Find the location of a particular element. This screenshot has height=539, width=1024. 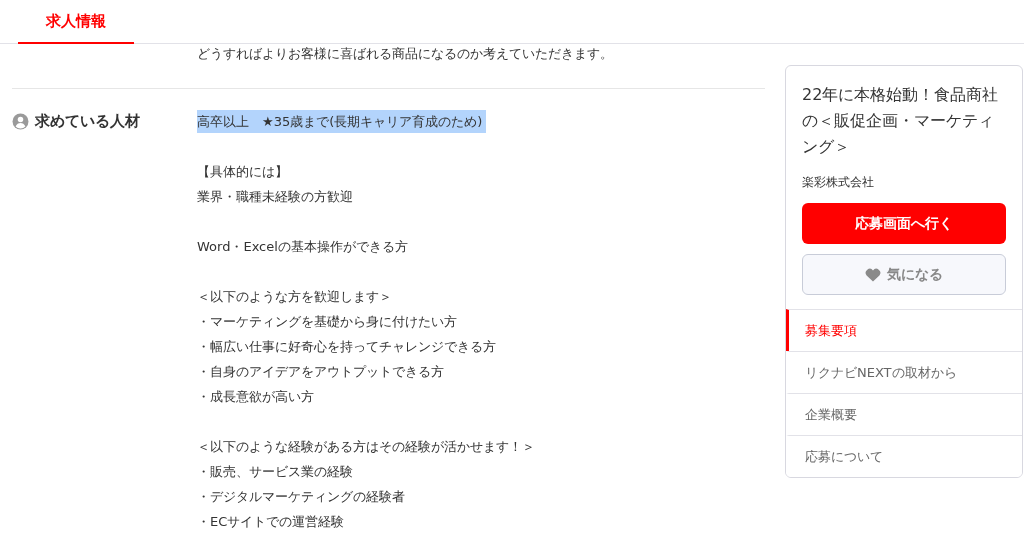

requirement-text: ・ECサイトでの運営経験 is located at coordinates (271, 521).